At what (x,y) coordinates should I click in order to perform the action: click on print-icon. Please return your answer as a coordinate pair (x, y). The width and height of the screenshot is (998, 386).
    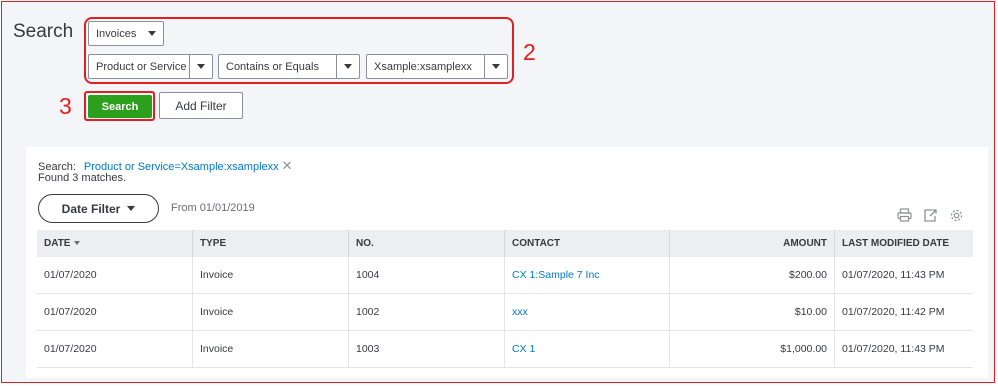
    Looking at the image, I should click on (904, 215).